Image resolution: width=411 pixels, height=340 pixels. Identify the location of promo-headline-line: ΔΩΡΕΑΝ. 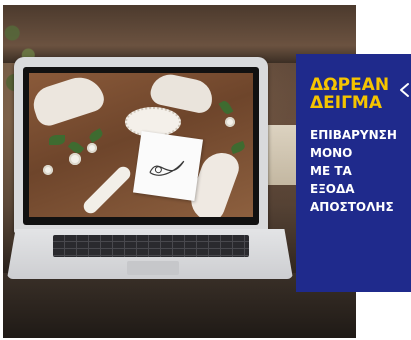
(350, 85).